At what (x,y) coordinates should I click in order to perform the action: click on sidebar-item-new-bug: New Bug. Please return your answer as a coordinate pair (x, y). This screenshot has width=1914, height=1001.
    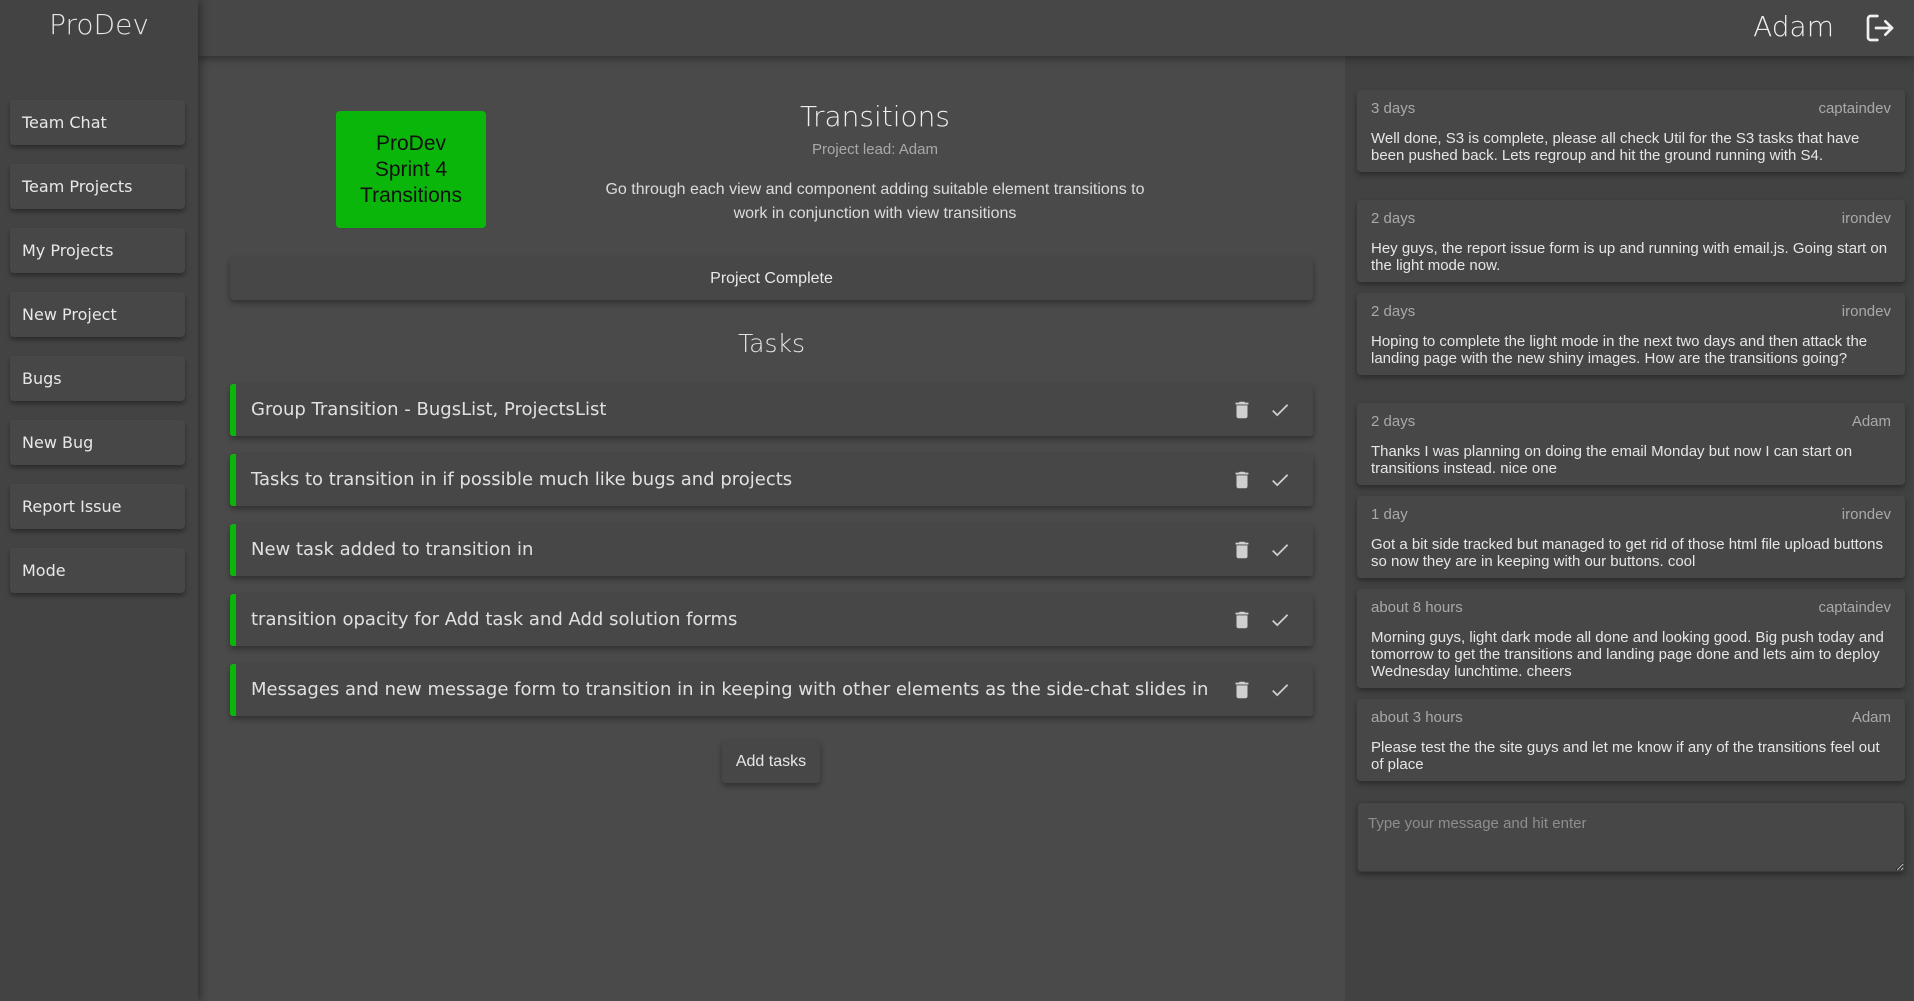
    Looking at the image, I should click on (97, 442).